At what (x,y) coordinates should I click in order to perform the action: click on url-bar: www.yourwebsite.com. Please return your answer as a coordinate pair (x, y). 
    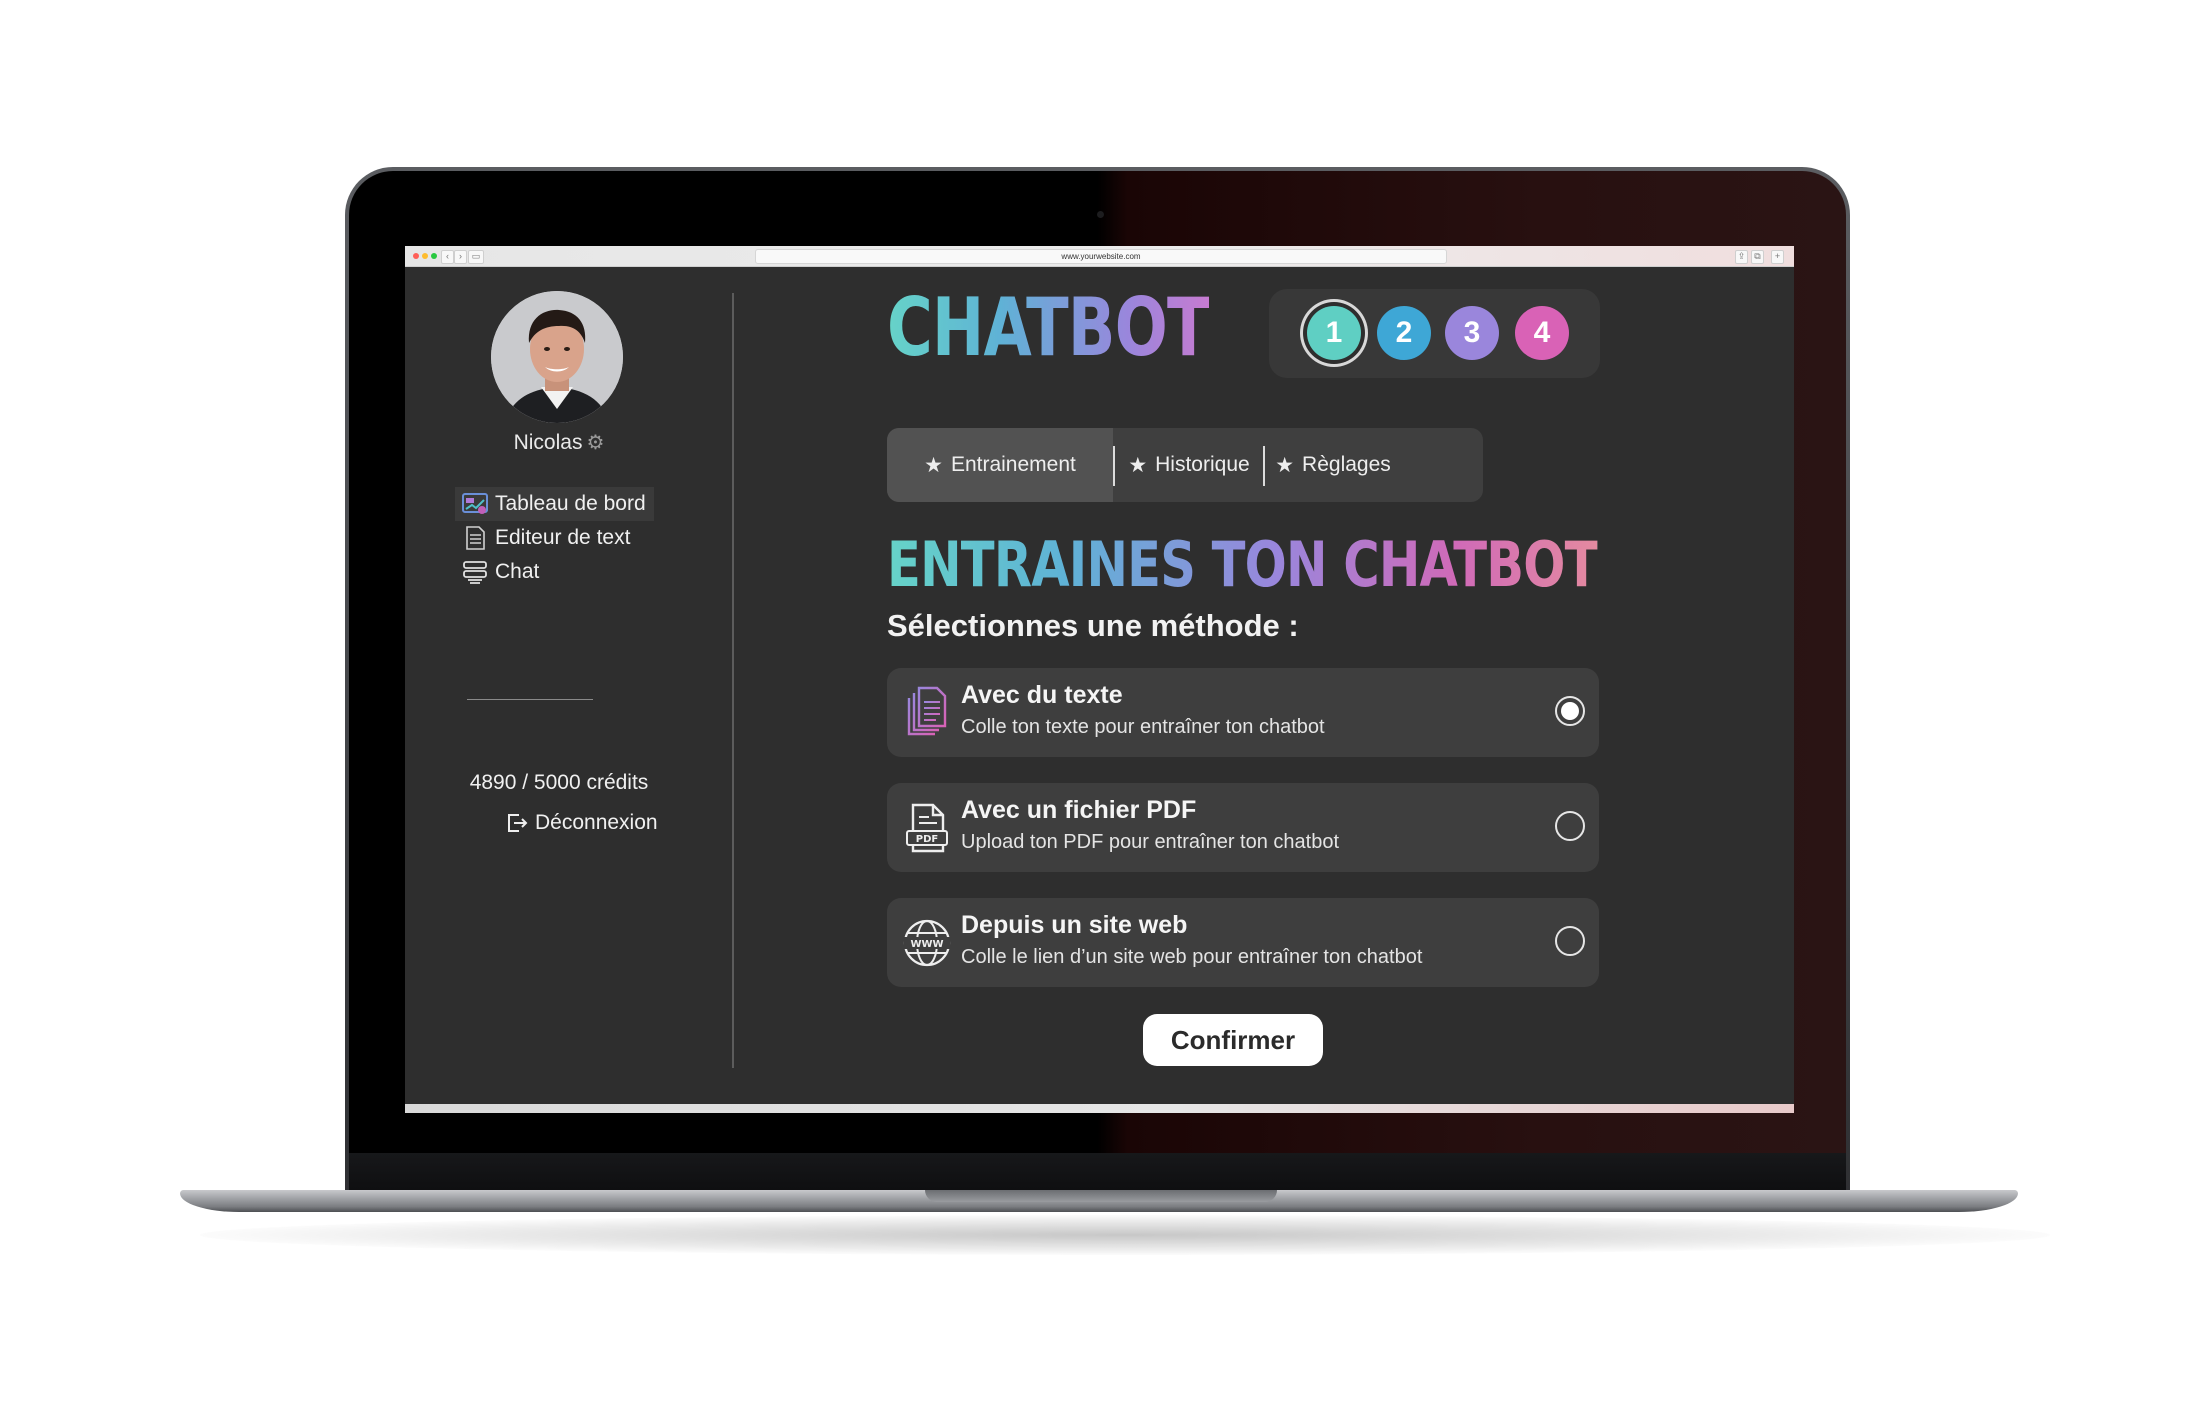
    Looking at the image, I should click on (1101, 256).